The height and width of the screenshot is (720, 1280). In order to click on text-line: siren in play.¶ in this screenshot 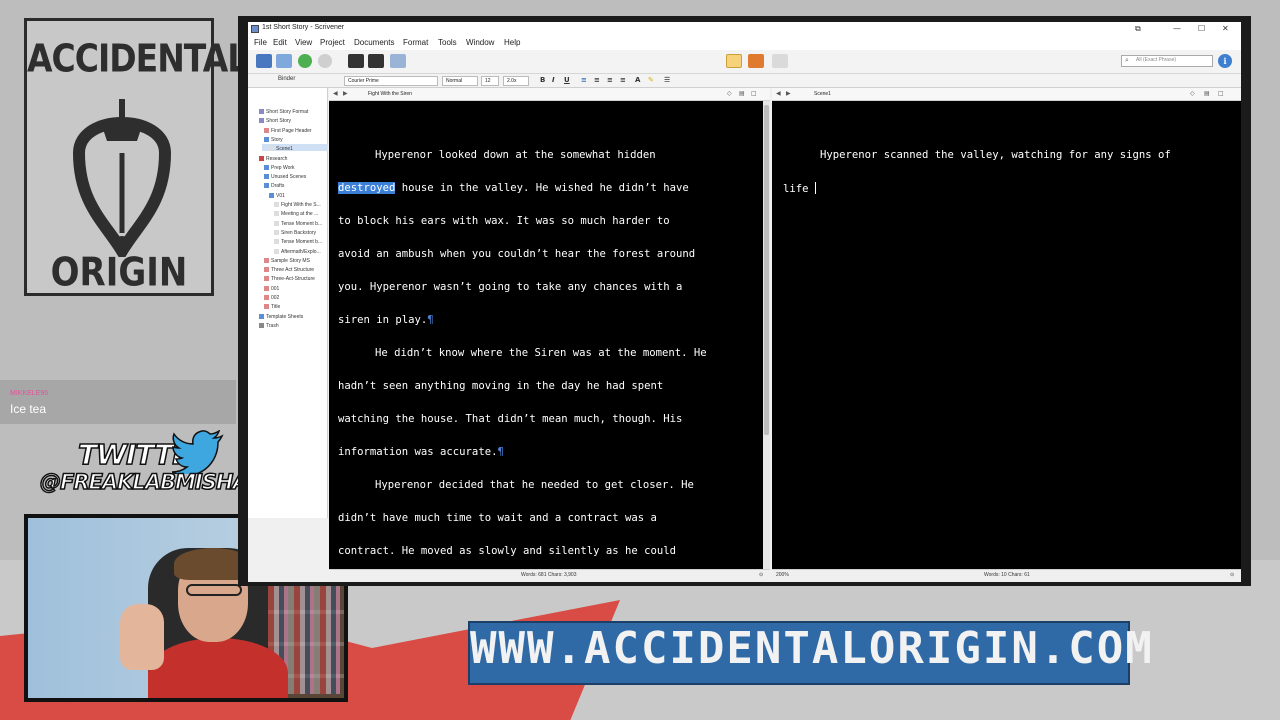, I will do `click(386, 320)`.